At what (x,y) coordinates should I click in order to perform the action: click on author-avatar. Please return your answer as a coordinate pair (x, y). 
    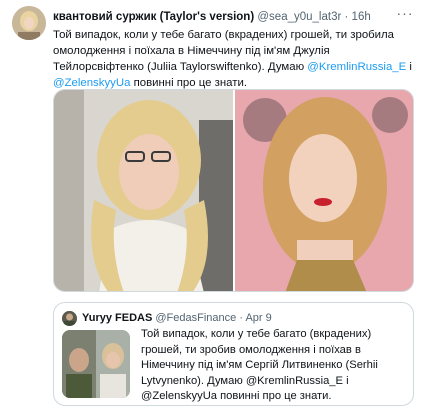
    Looking at the image, I should click on (29, 23).